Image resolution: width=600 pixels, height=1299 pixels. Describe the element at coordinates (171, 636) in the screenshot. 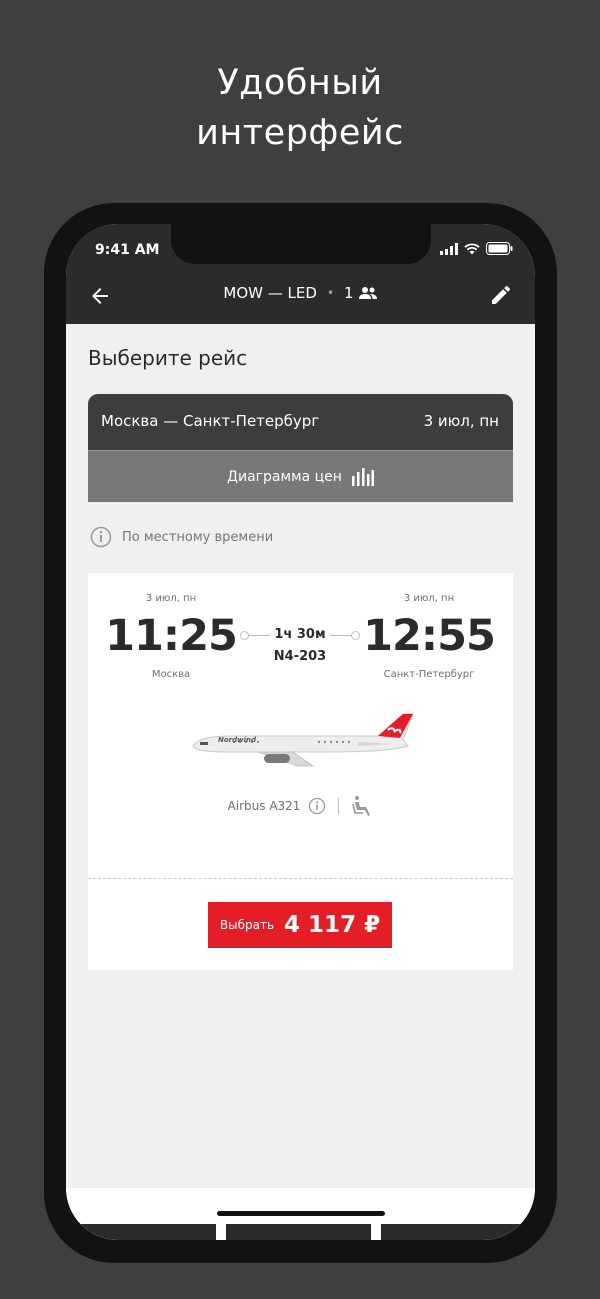

I see `departure-time: 11:25` at that location.